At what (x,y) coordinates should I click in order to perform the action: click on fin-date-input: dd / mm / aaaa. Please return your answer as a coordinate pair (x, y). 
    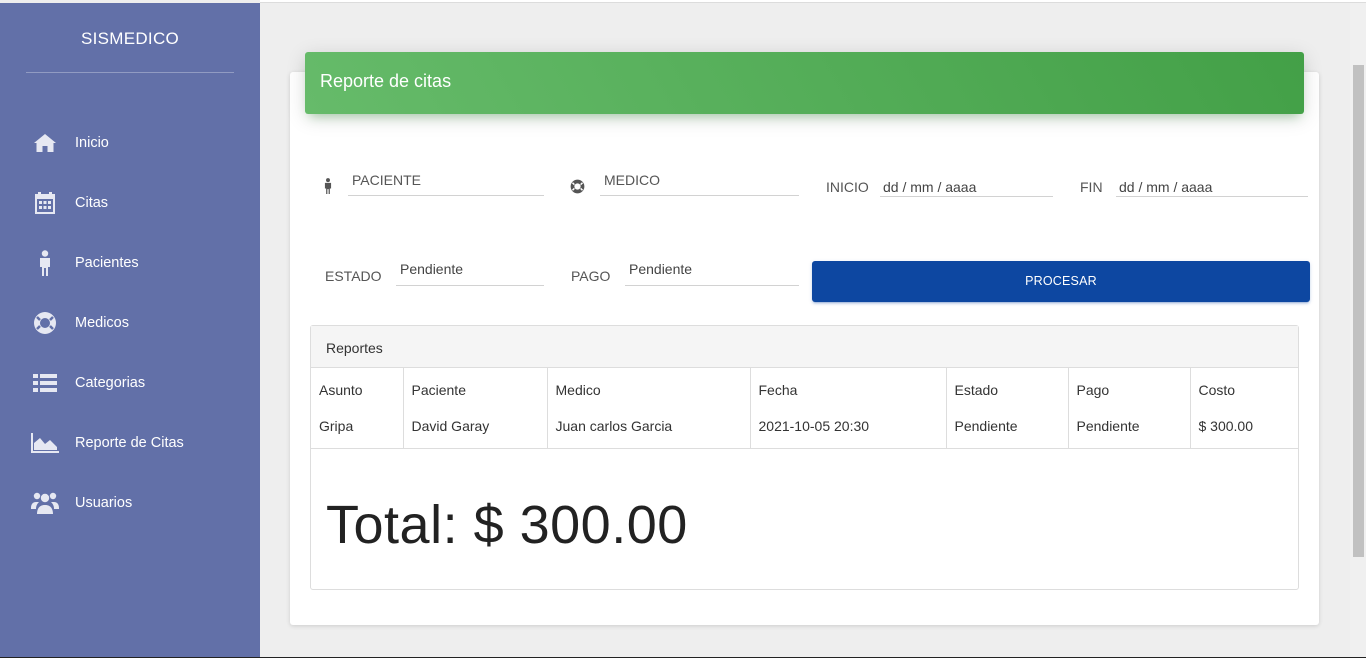
    Looking at the image, I should click on (1165, 187).